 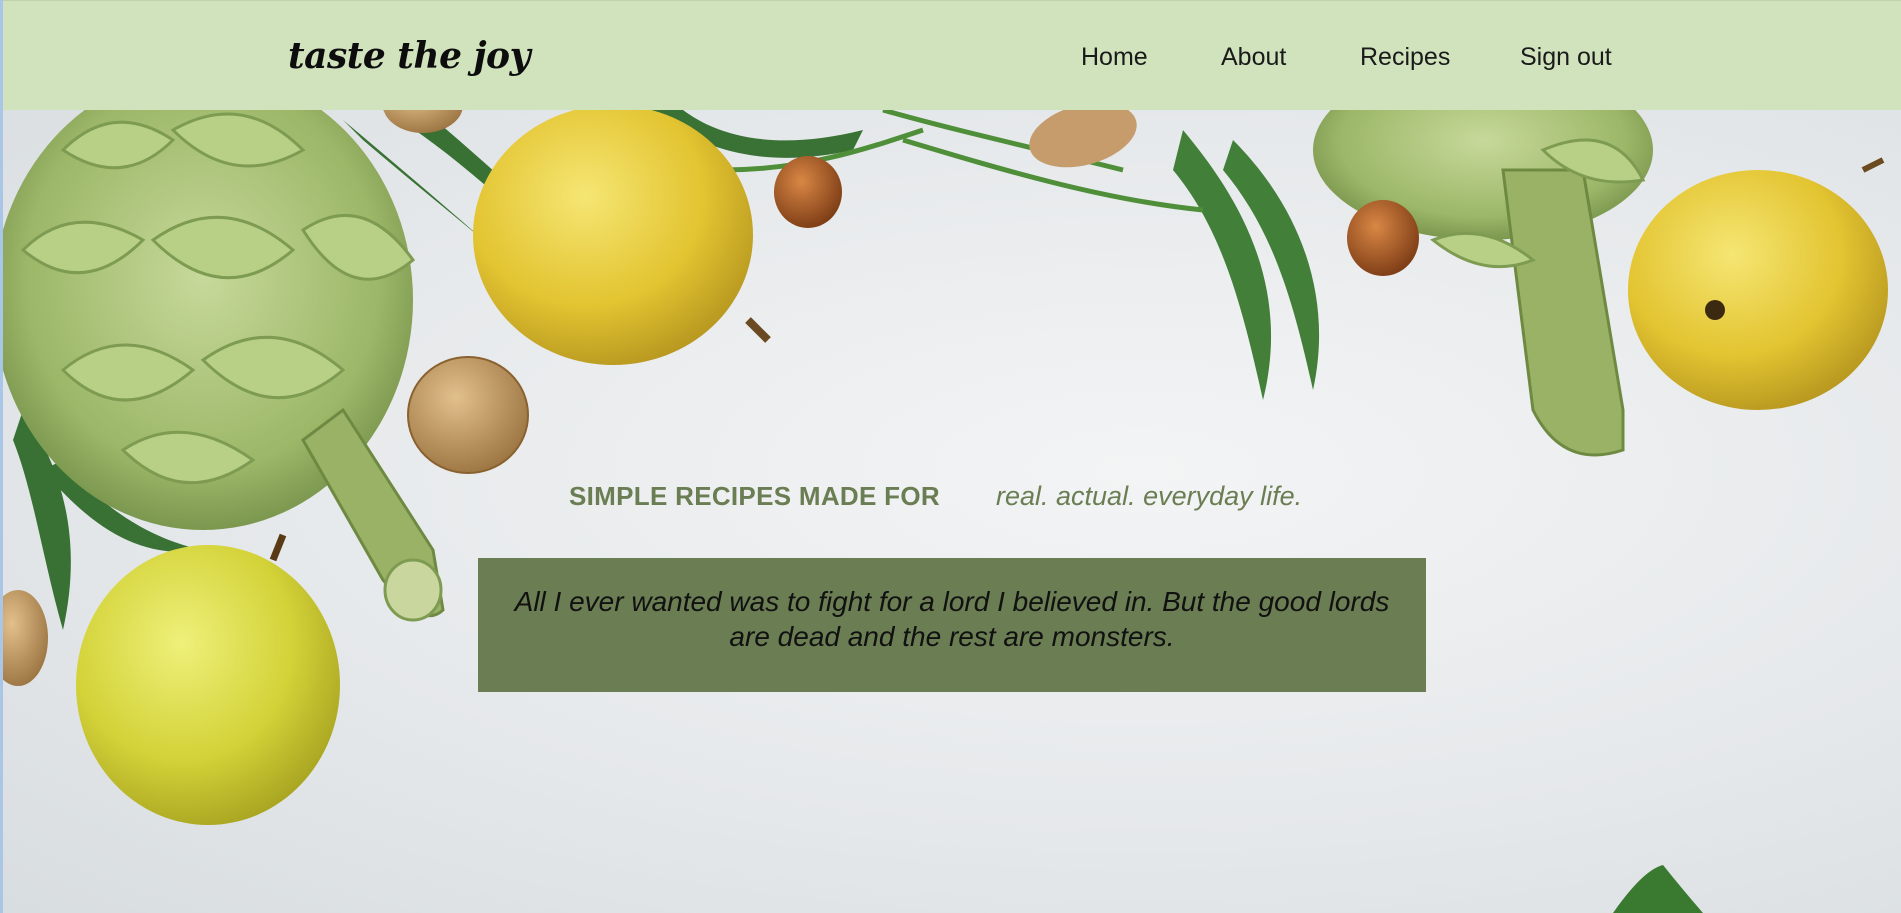 What do you see at coordinates (25, 638) in the screenshot?
I see `walnut-left-edge` at bounding box center [25, 638].